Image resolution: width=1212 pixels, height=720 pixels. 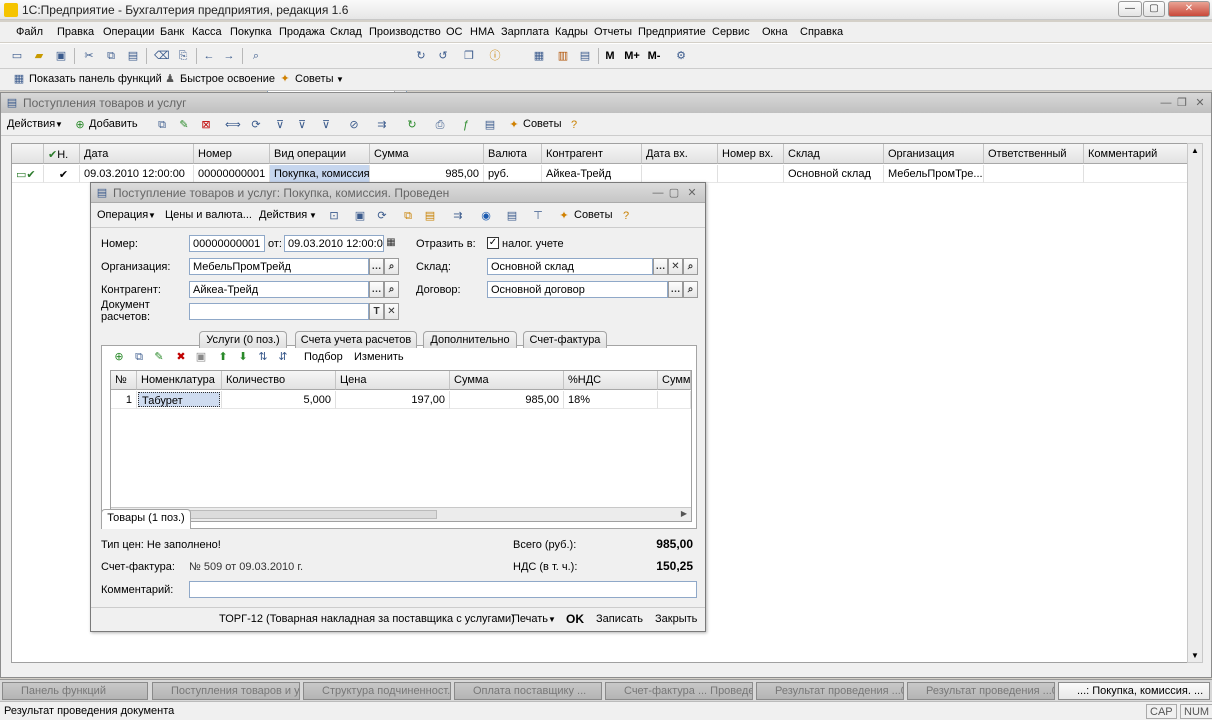 I want to click on scroll-right-icon: ▶, so click(x=684, y=513).